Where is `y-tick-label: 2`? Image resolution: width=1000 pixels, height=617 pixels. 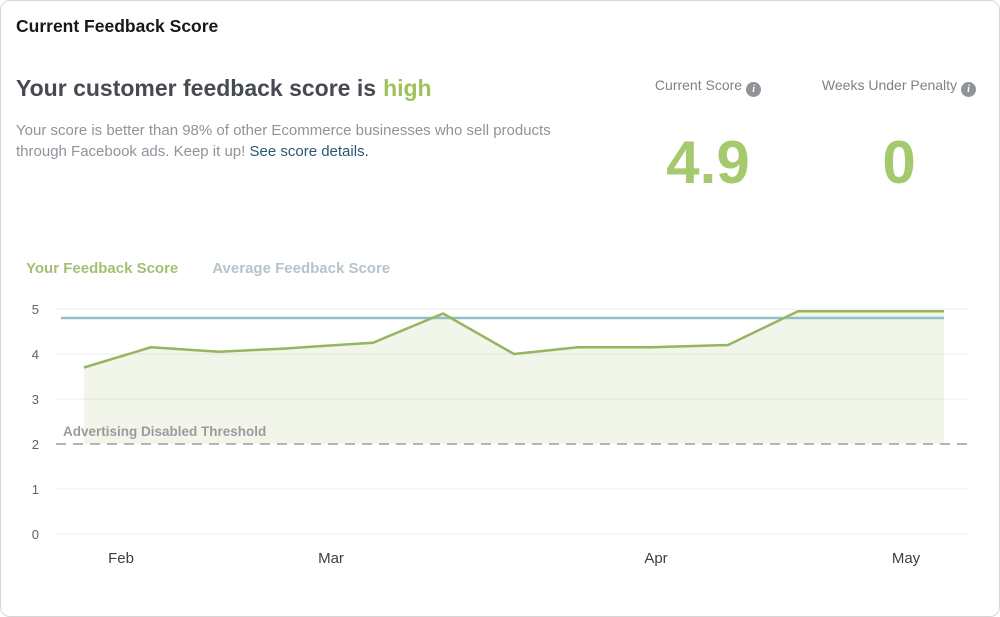 y-tick-label: 2 is located at coordinates (35, 444).